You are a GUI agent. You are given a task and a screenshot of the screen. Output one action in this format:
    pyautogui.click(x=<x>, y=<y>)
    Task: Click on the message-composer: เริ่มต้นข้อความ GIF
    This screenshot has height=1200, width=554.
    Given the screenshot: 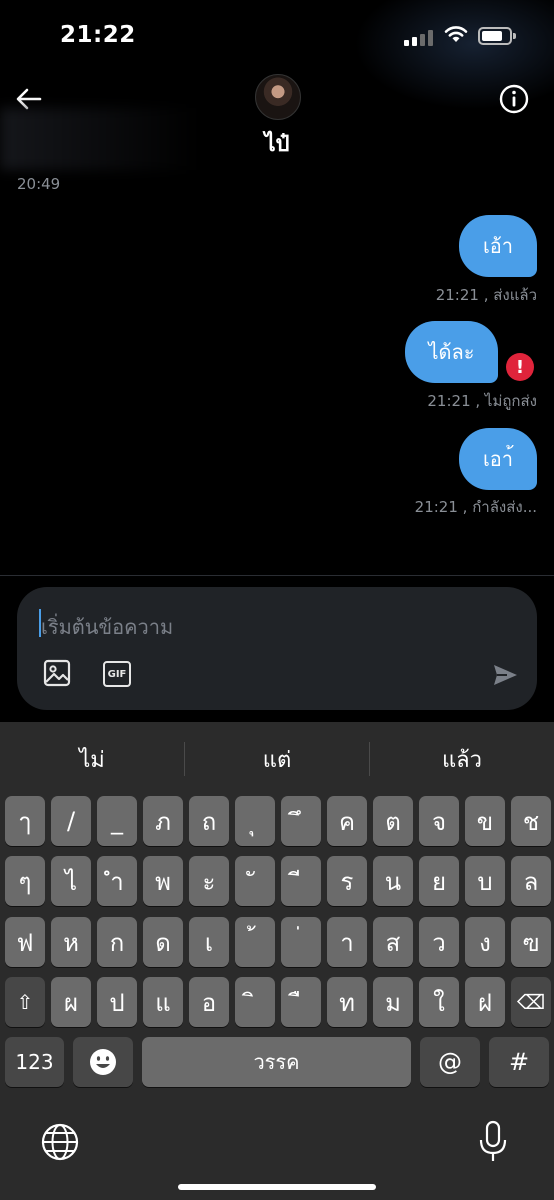 What is the action you would take?
    pyautogui.click(x=277, y=648)
    